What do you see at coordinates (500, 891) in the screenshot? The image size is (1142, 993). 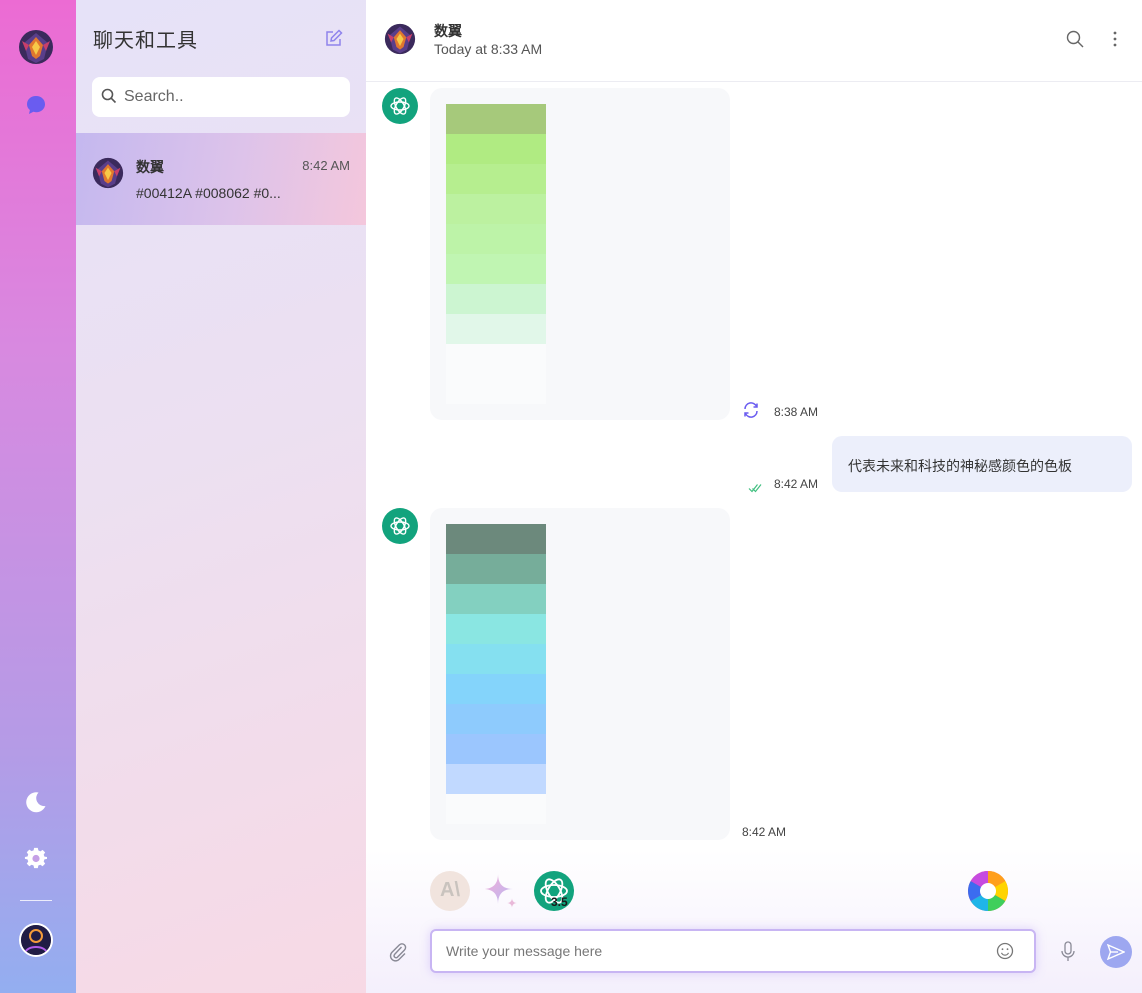 I see `gemini-model-icon` at bounding box center [500, 891].